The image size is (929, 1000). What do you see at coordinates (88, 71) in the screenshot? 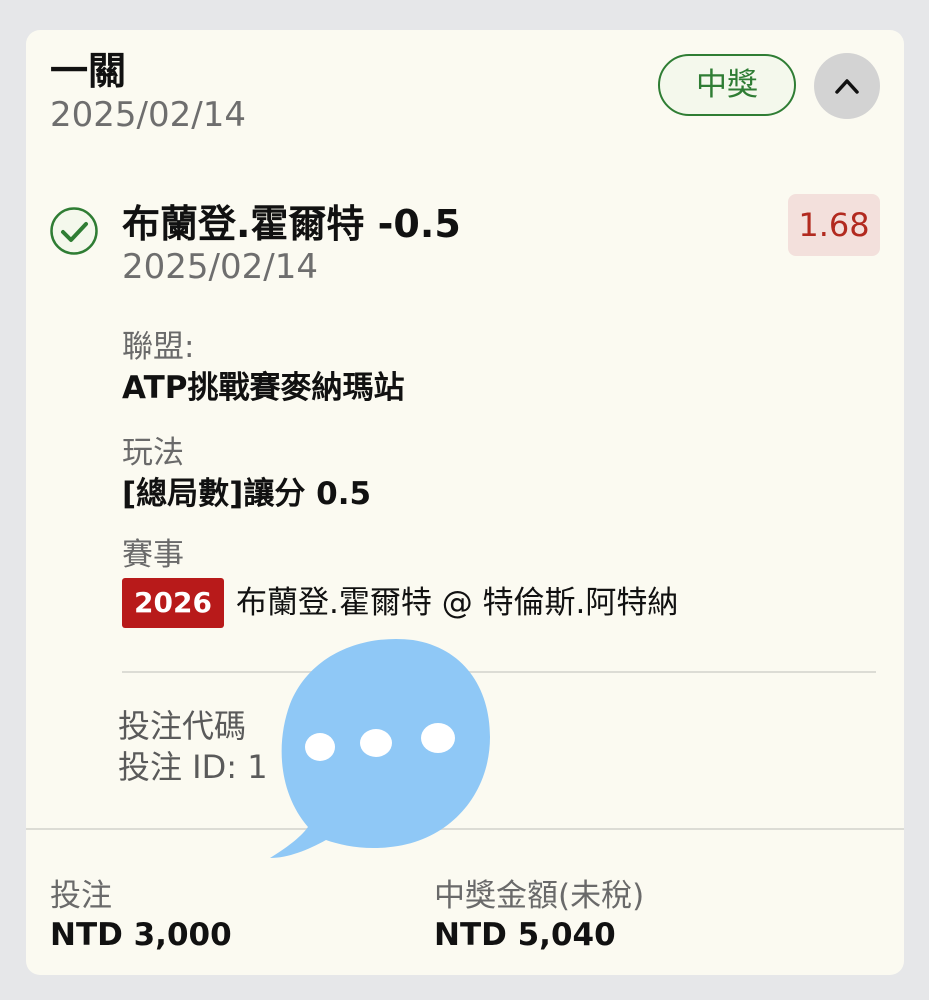
I see `bet-type-title: 一關` at bounding box center [88, 71].